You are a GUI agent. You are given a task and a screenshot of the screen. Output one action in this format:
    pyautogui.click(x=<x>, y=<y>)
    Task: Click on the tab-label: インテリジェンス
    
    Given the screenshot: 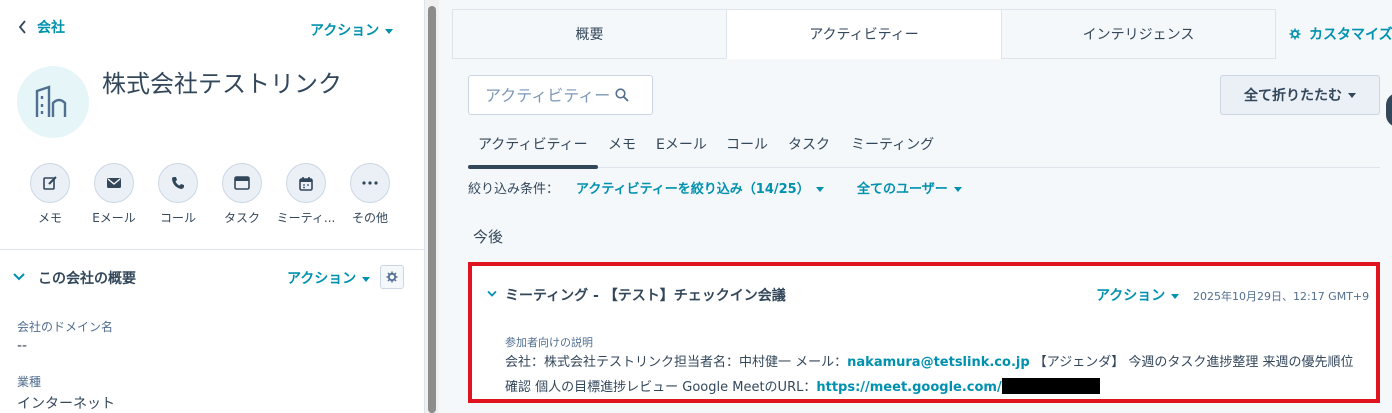 What is the action you would take?
    pyautogui.click(x=1138, y=35)
    